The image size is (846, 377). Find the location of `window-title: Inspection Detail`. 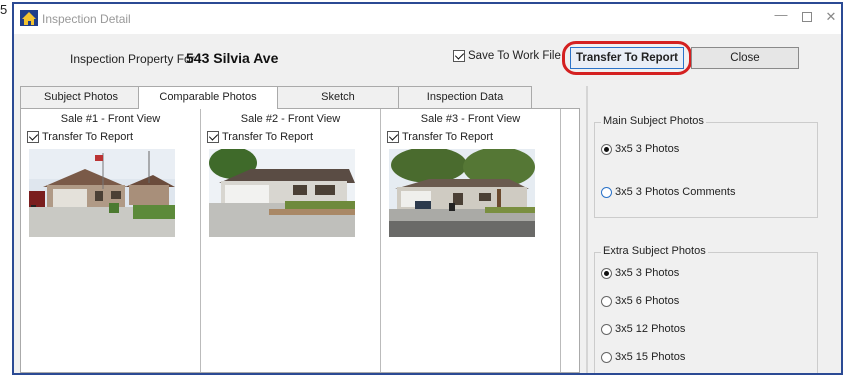

window-title: Inspection Detail is located at coordinates (86, 19).